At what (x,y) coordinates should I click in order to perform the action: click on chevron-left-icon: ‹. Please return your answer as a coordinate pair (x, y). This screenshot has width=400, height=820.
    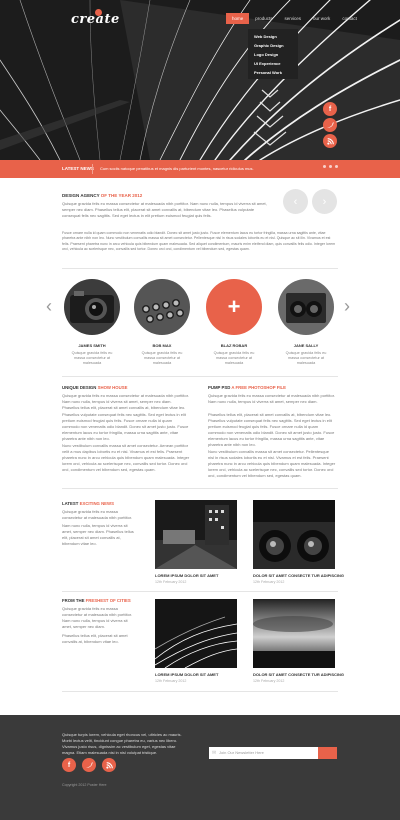
    Looking at the image, I should click on (295, 201).